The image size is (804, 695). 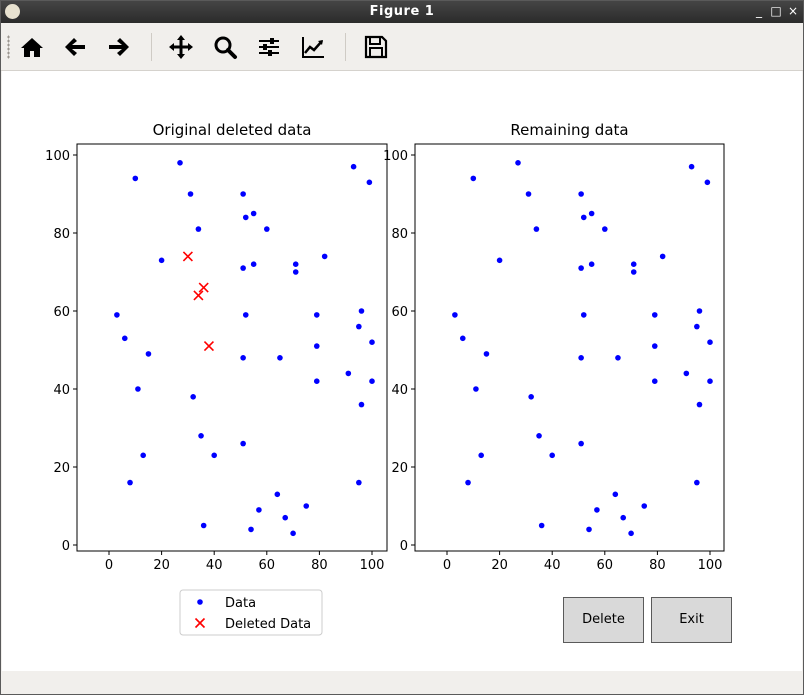 What do you see at coordinates (240, 603) in the screenshot?
I see `legend-entry: Data` at bounding box center [240, 603].